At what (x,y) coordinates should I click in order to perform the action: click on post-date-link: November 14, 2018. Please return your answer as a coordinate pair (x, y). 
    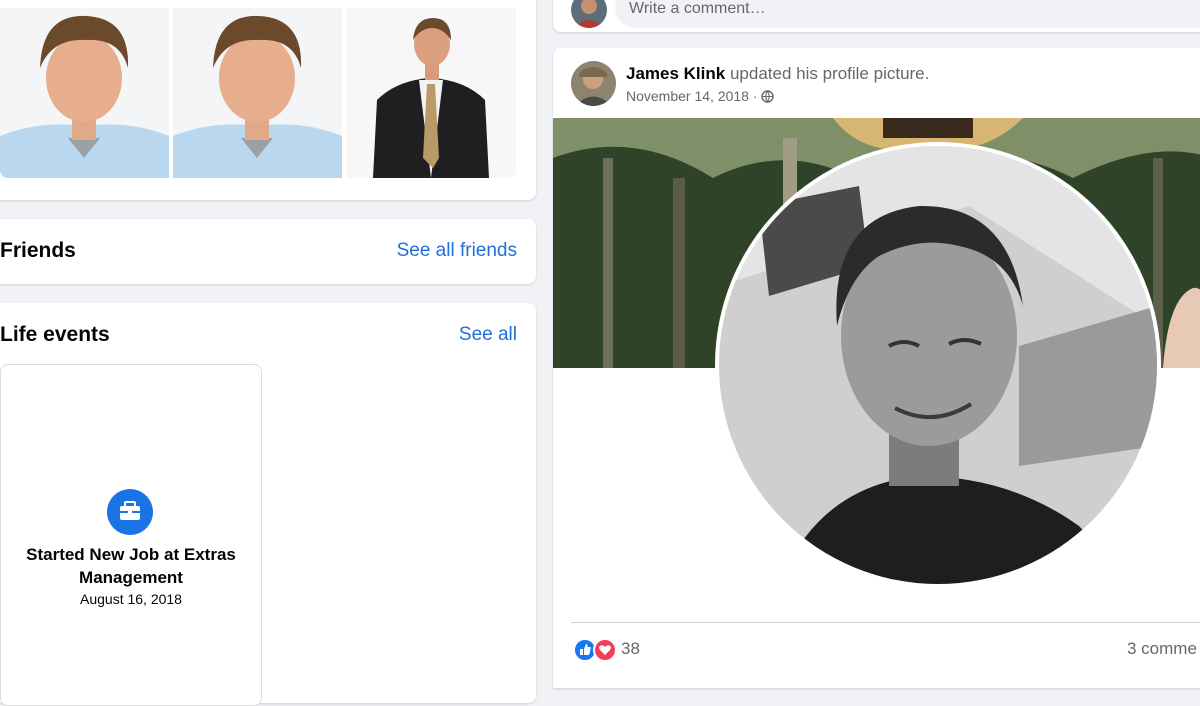
    Looking at the image, I should click on (687, 96).